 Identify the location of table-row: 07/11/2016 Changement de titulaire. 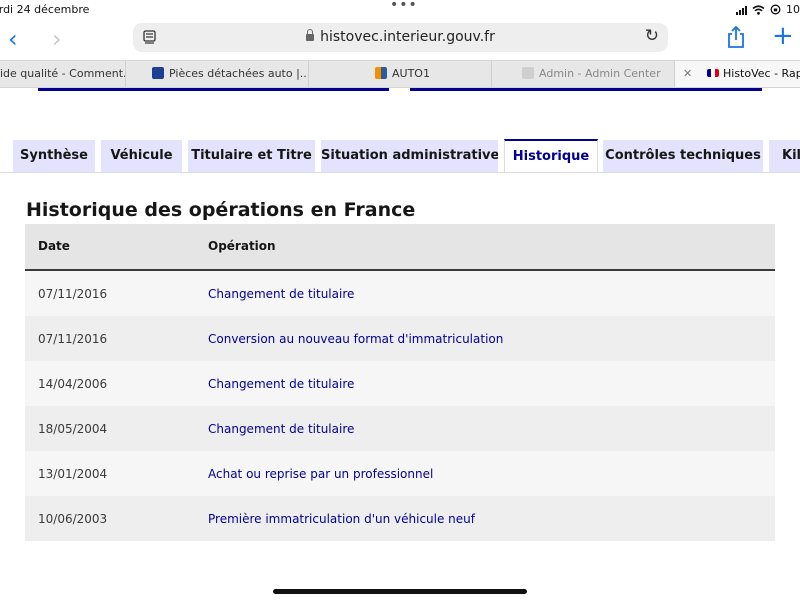
(400, 293).